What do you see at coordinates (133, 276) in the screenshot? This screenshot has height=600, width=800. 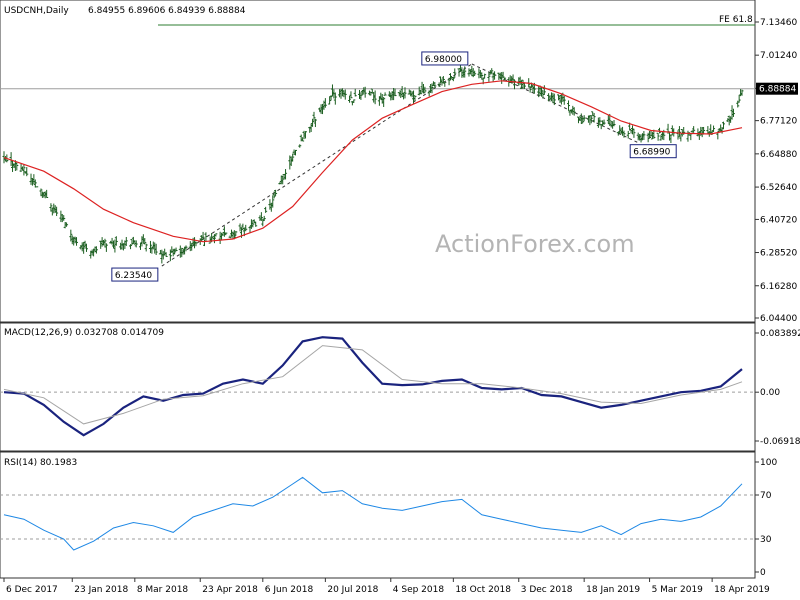 I see `annotation-label: 6.23540` at bounding box center [133, 276].